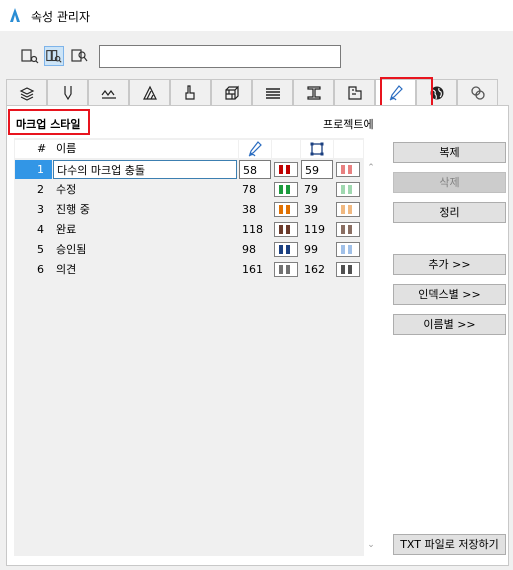 Image resolution: width=513 pixels, height=570 pixels. What do you see at coordinates (145, 229) in the screenshot?
I see `row-name: 완료` at bounding box center [145, 229].